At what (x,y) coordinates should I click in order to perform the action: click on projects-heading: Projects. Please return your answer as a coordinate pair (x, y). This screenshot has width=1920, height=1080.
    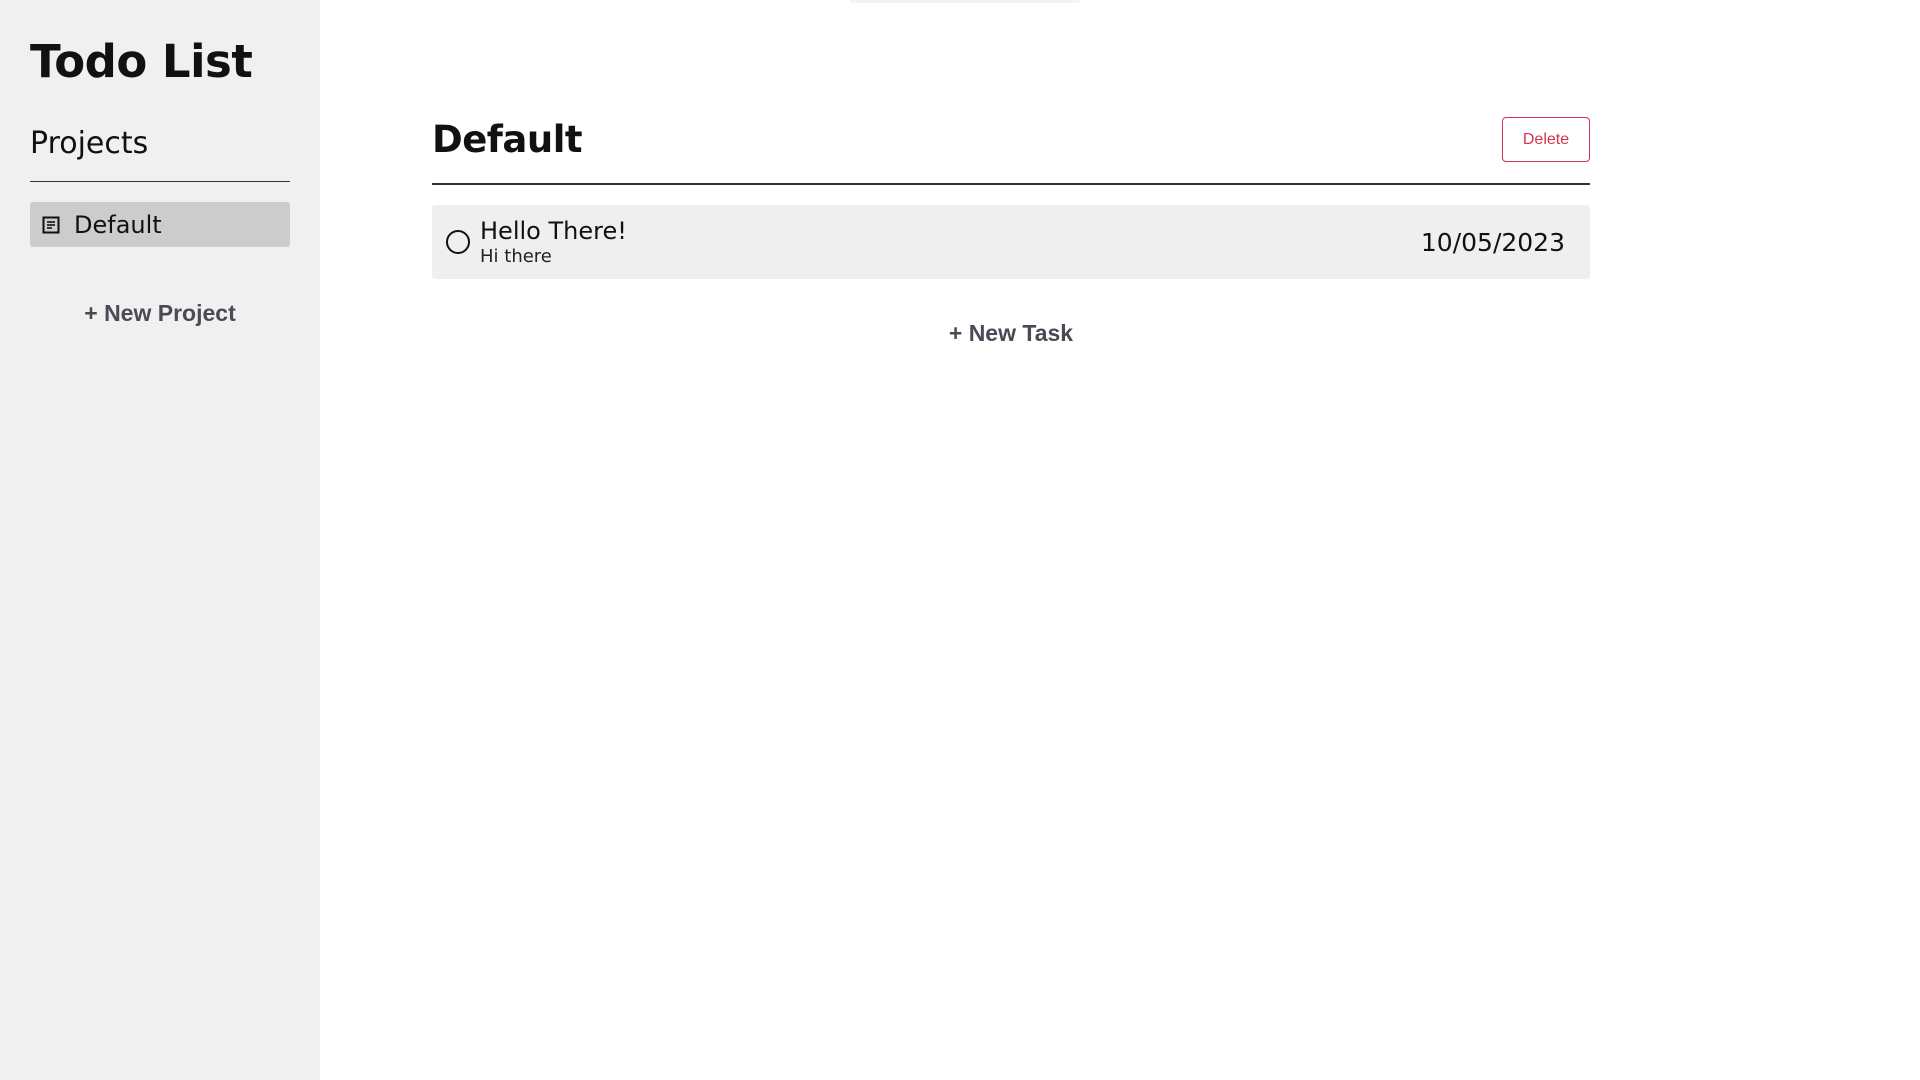
    Looking at the image, I should click on (160, 154).